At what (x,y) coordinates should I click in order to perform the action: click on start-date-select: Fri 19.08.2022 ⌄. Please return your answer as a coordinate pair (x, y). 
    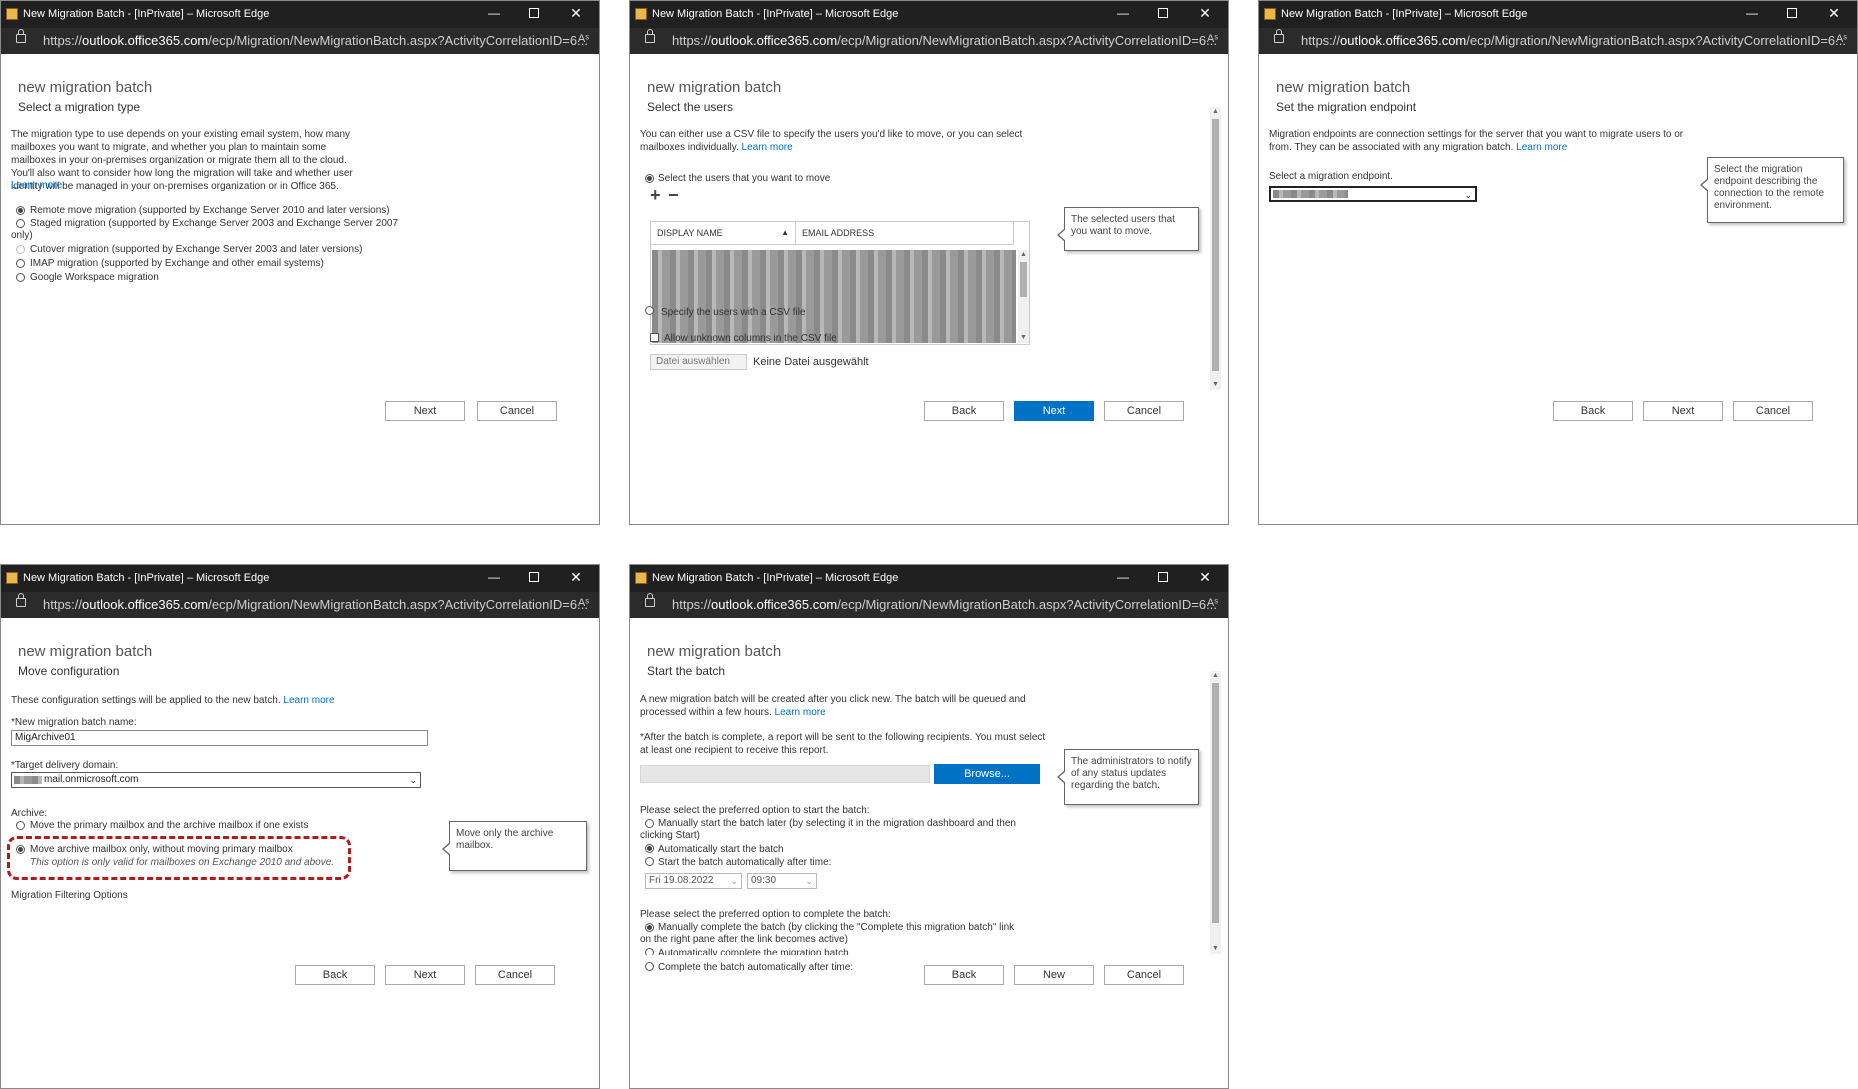
    Looking at the image, I should click on (693, 881).